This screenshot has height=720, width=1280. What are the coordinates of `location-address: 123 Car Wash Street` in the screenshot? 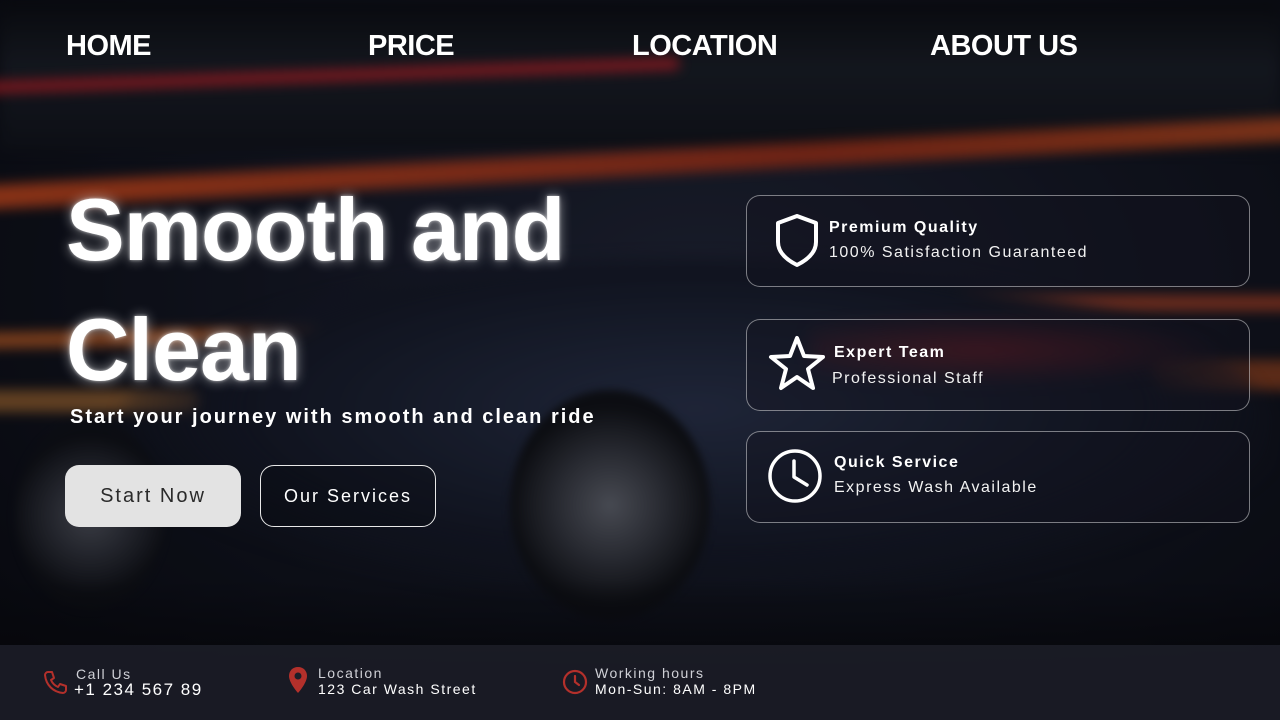 It's located at (397, 689).